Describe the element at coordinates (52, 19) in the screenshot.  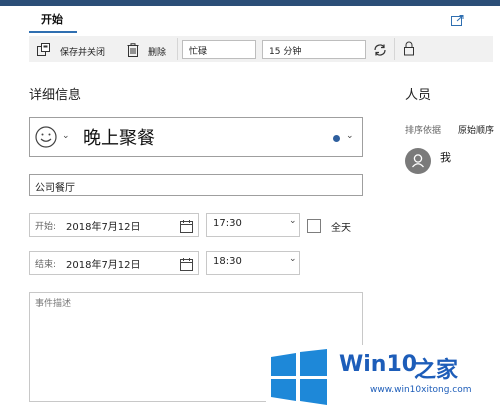
I see `tab-start: 开始` at that location.